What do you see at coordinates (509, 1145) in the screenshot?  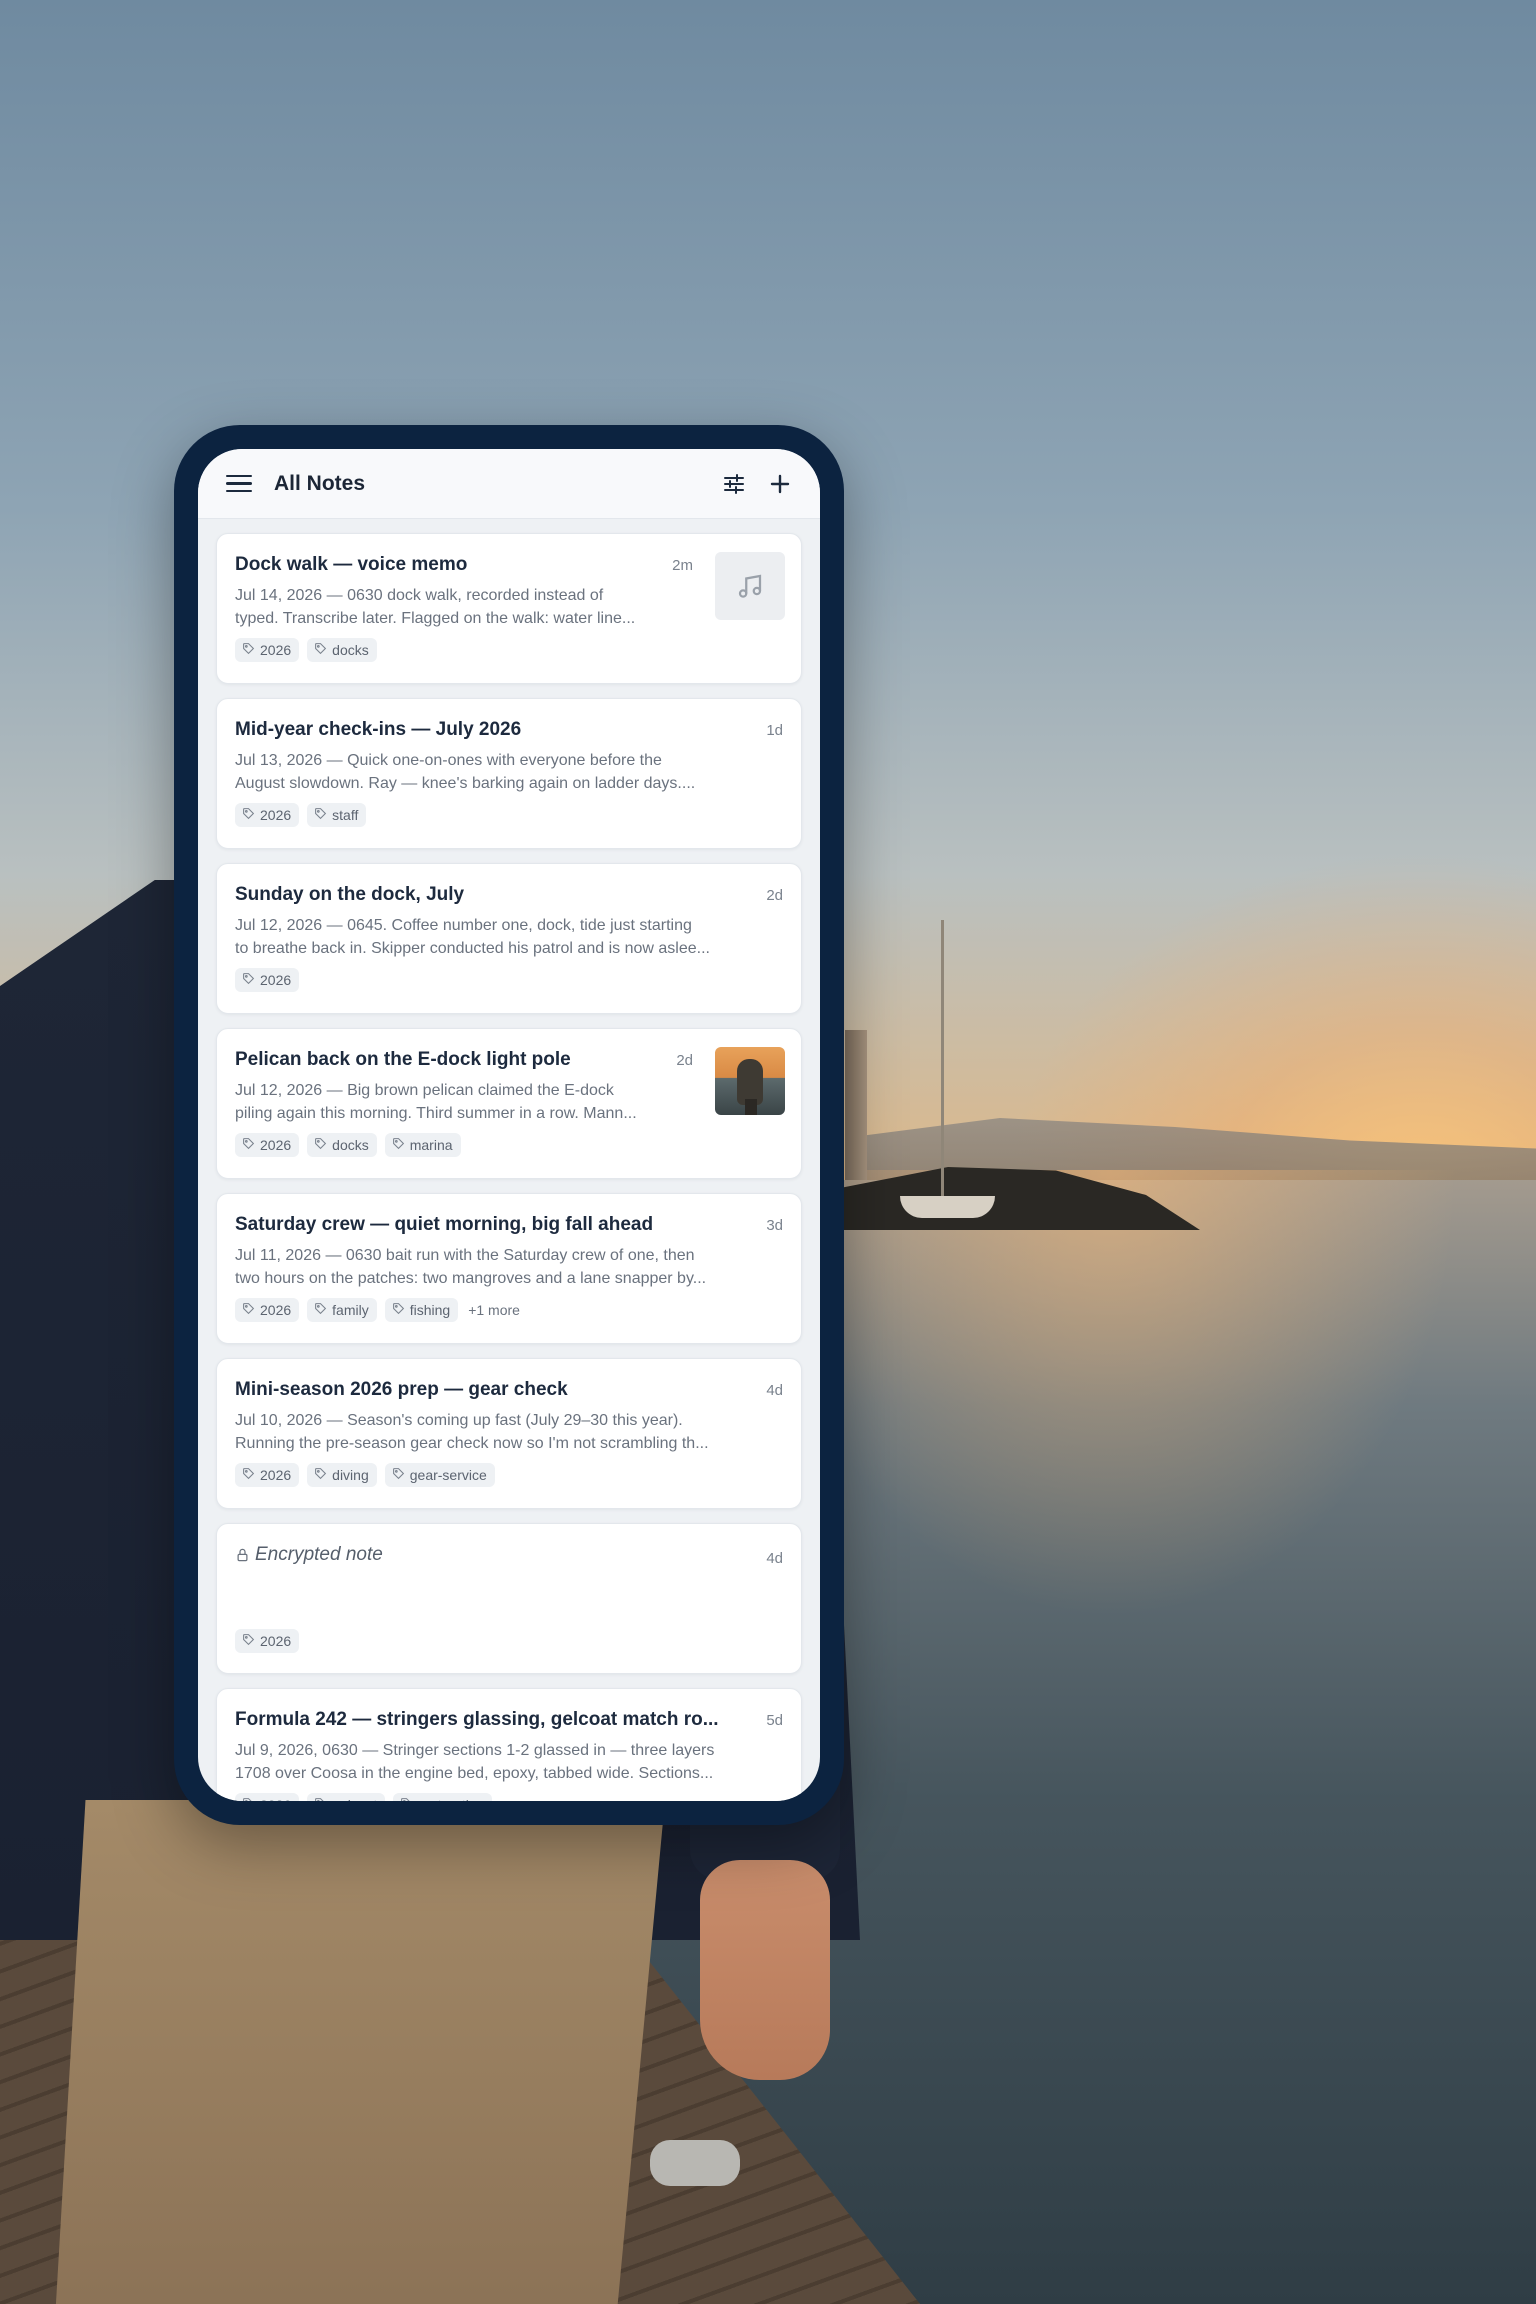 I see `note-tags: 2026 docks marina` at bounding box center [509, 1145].